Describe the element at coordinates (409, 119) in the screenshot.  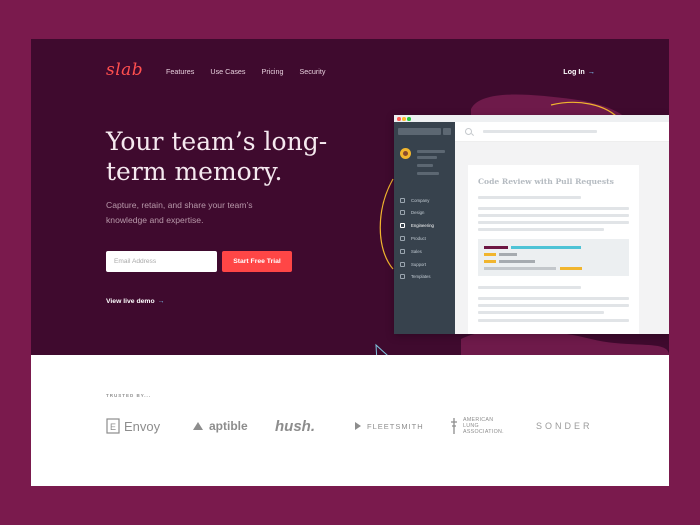
I see `maximize-dot-icon` at that location.